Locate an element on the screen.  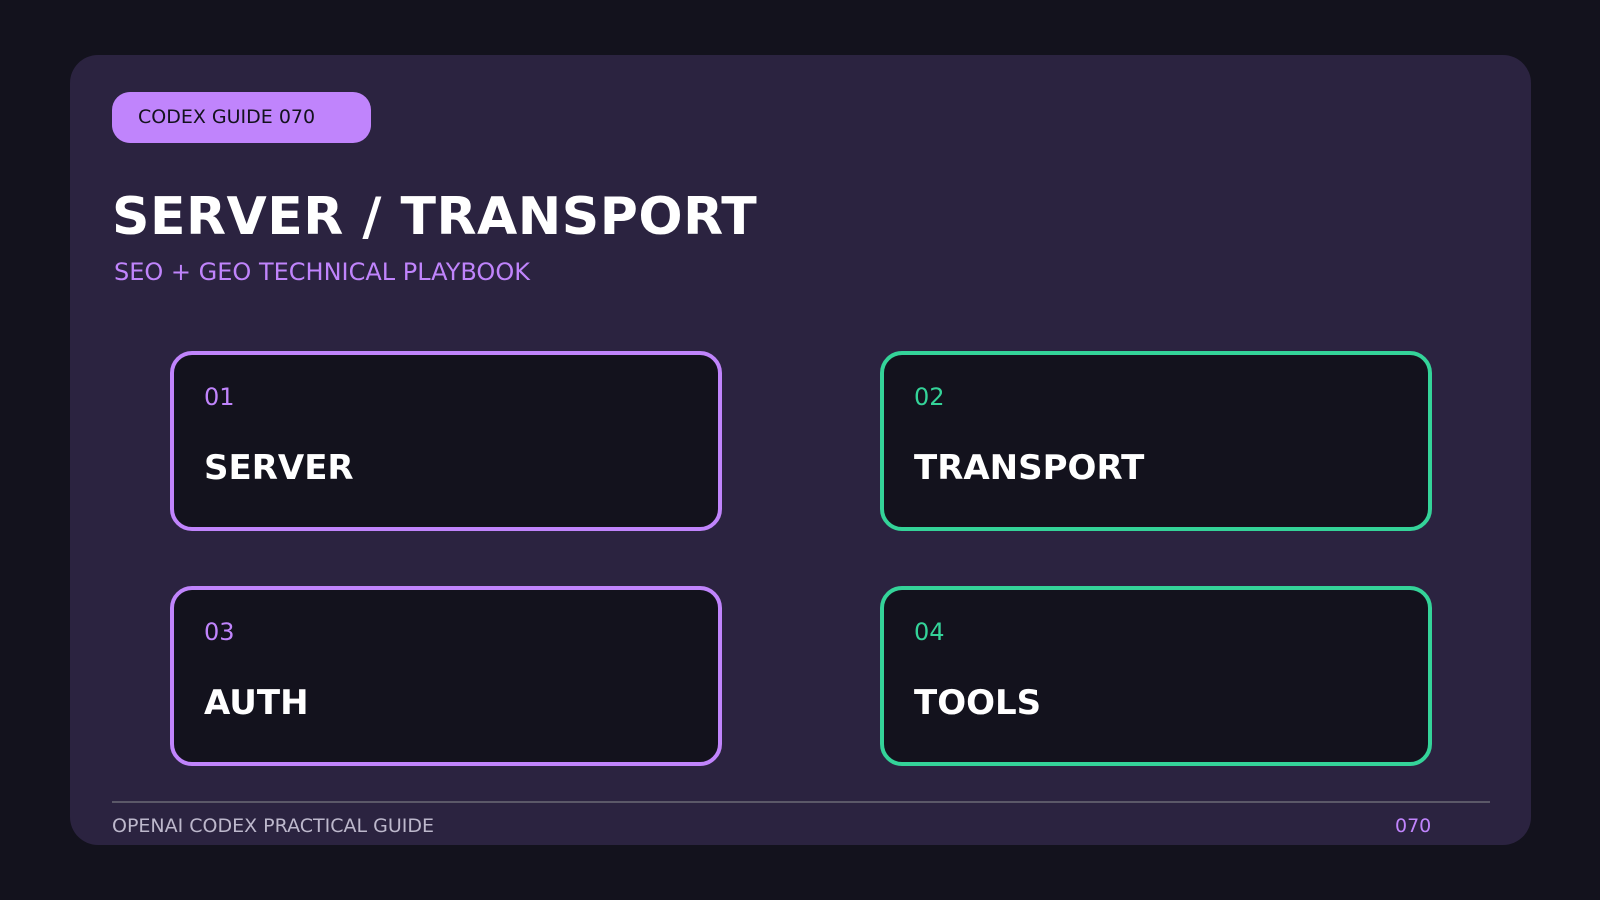
card-tools: 04 TOOLS is located at coordinates (1156, 676).